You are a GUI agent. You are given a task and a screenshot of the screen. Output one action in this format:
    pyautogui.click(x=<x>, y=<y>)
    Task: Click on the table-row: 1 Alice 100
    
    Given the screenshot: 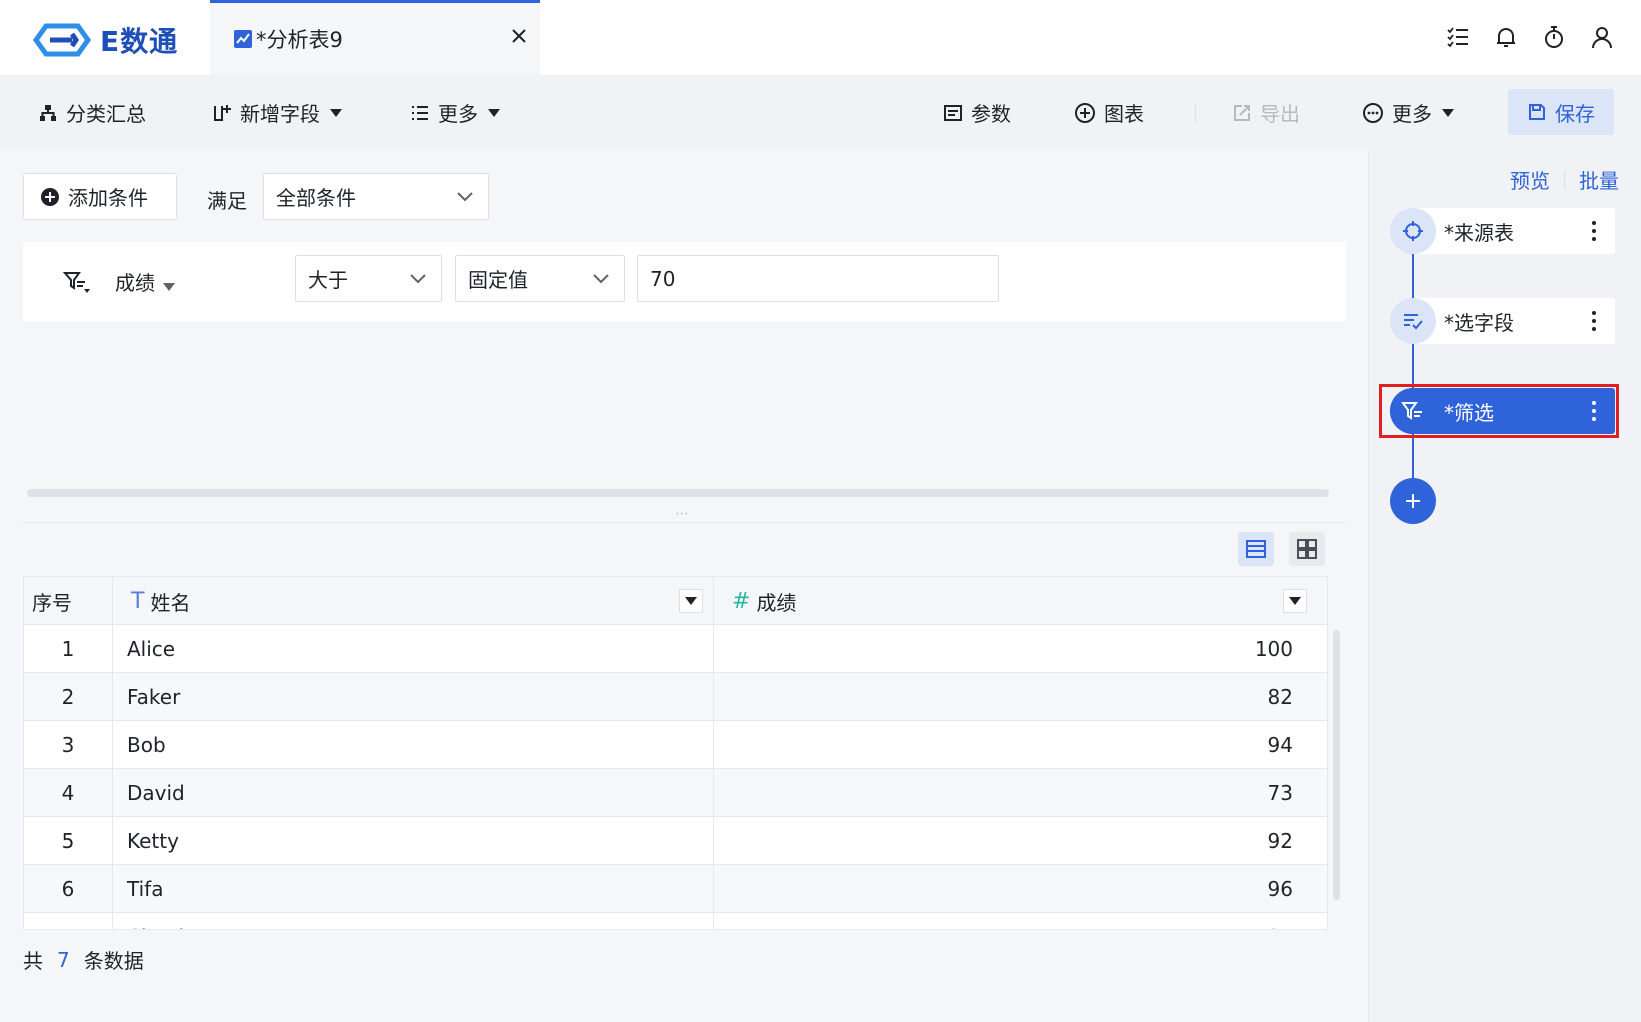 What is the action you would take?
    pyautogui.click(x=675, y=649)
    